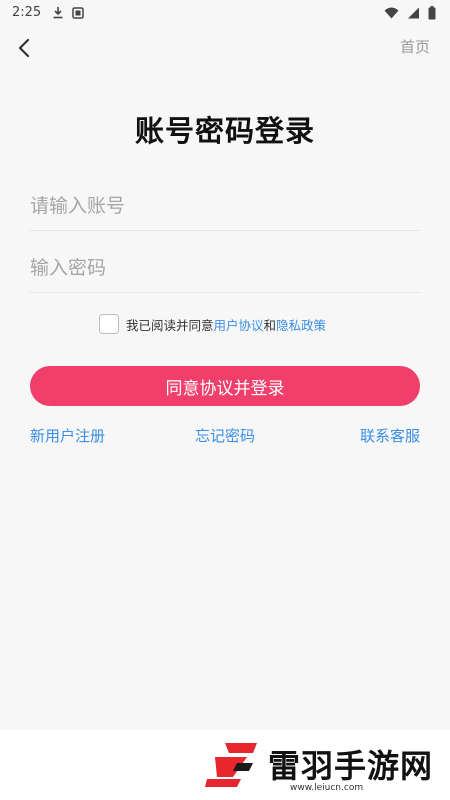  What do you see at coordinates (391, 13) in the screenshot?
I see `wifi-icon` at bounding box center [391, 13].